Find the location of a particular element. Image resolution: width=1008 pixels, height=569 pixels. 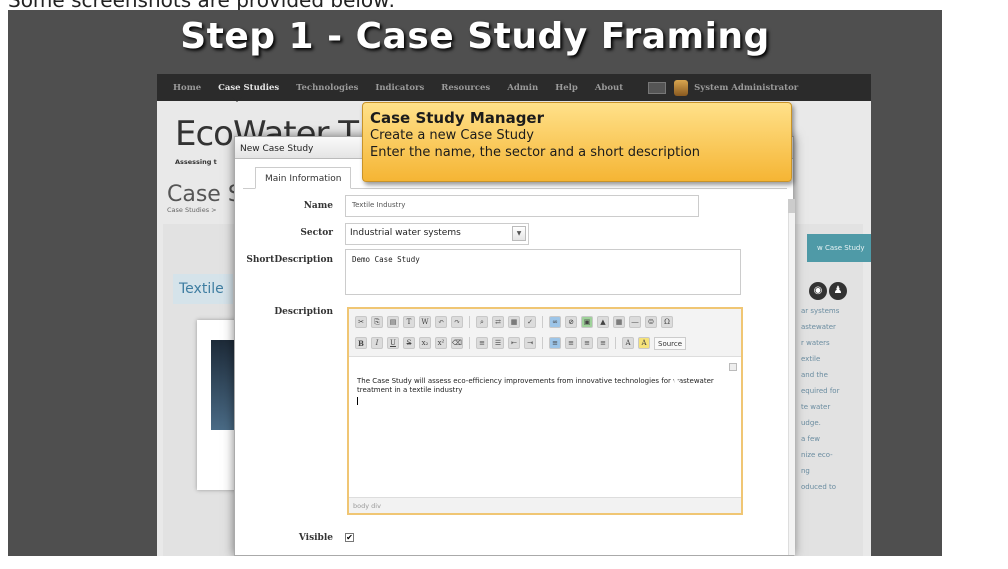

sidebar-line: oduced to is located at coordinates (819, 487).